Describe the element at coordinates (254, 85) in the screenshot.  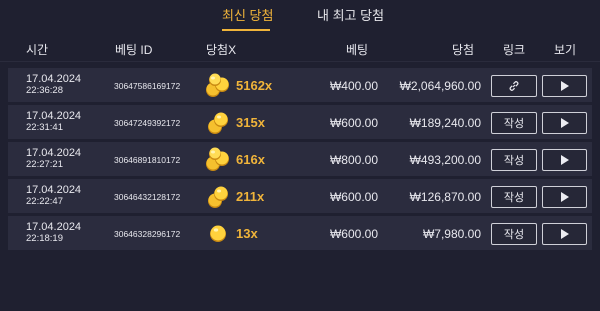
I see `row-multiplier: 5162x` at that location.